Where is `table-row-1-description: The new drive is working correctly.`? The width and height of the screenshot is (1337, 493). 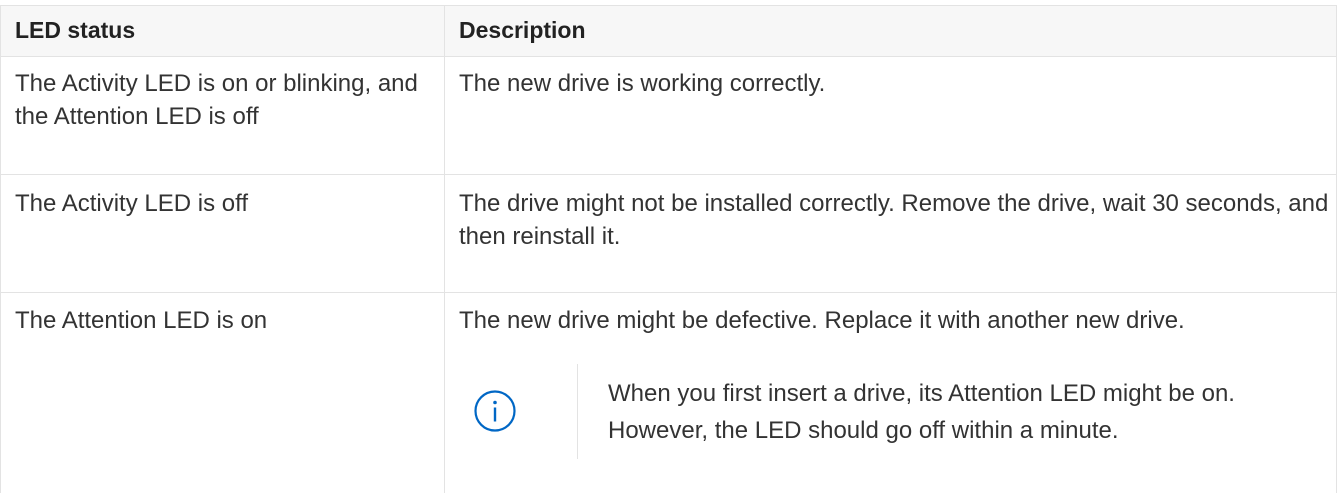 table-row-1-description: The new drive is working correctly. is located at coordinates (642, 83).